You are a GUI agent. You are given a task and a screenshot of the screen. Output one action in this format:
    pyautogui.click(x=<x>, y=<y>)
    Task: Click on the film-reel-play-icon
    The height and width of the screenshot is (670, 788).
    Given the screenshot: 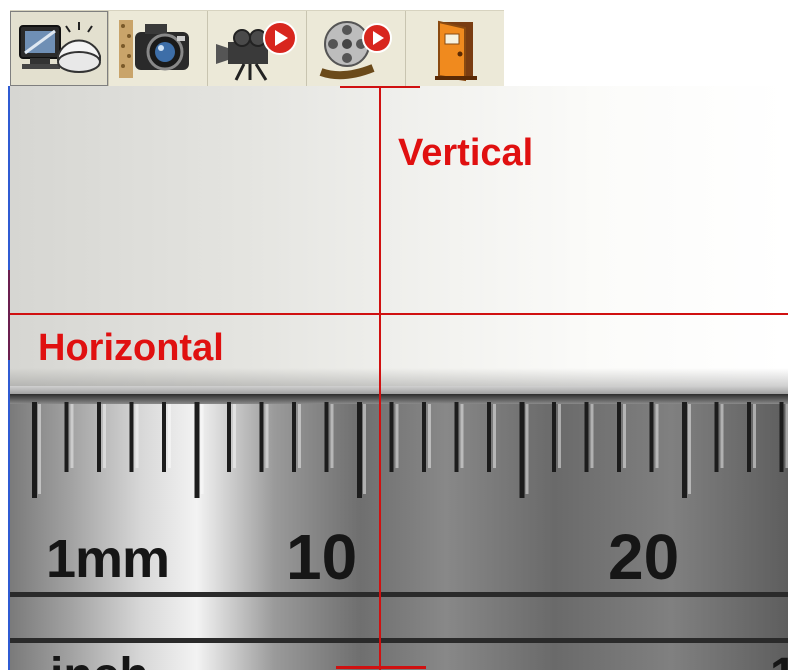 What is the action you would take?
    pyautogui.click(x=355, y=49)
    